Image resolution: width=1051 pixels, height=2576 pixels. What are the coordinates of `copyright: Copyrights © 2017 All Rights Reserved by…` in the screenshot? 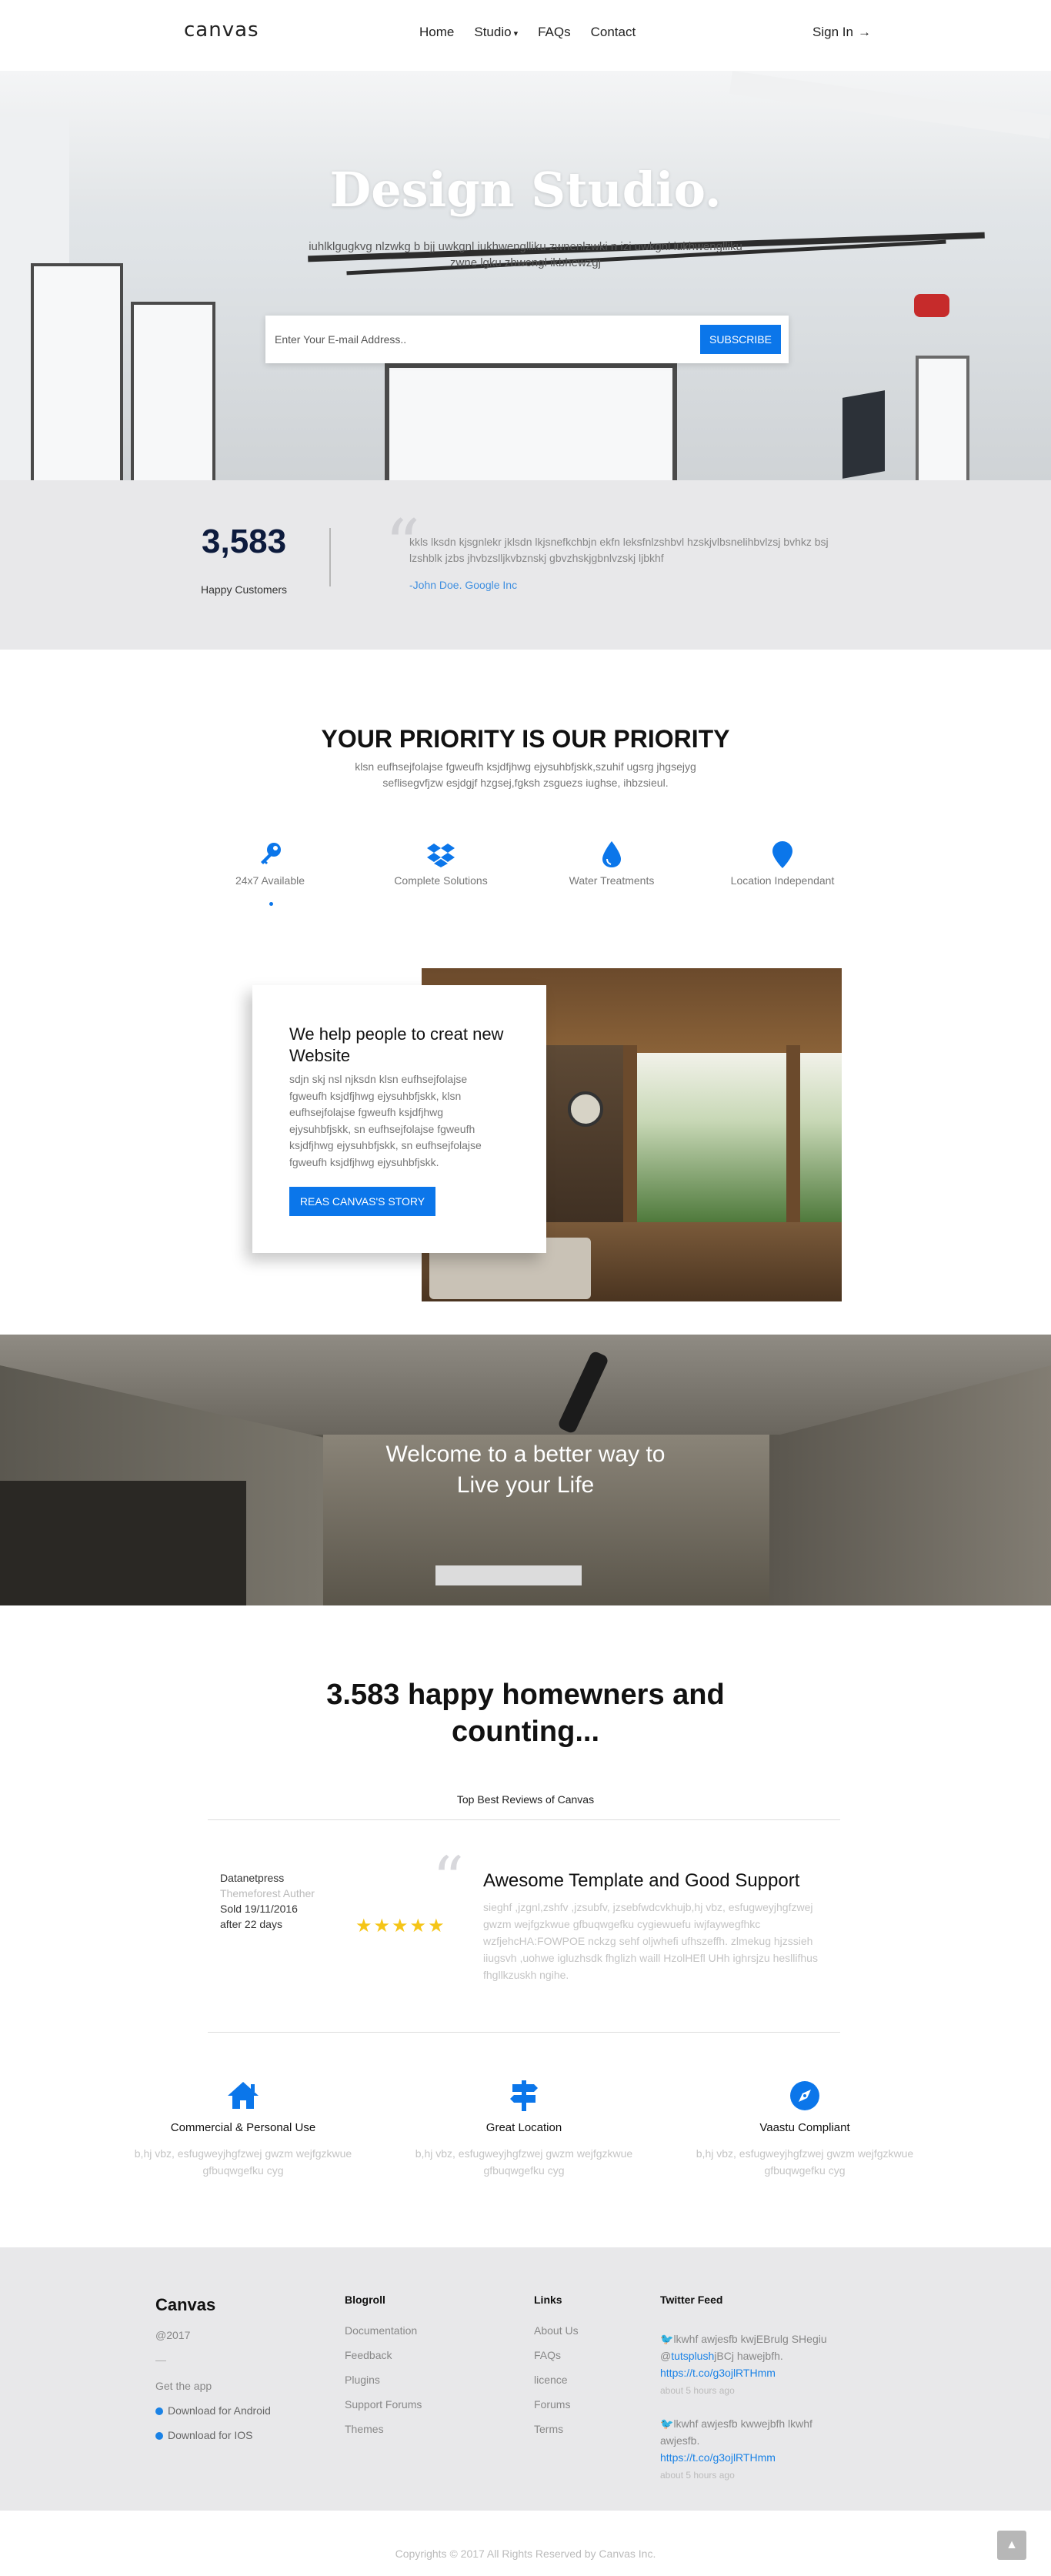 It's located at (525, 2554).